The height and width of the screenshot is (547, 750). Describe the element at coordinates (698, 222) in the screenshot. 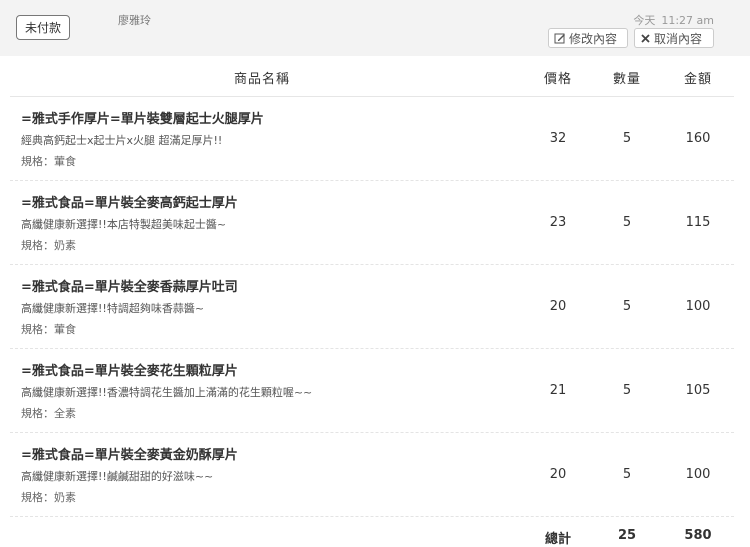

I see `product-amount: 115` at that location.